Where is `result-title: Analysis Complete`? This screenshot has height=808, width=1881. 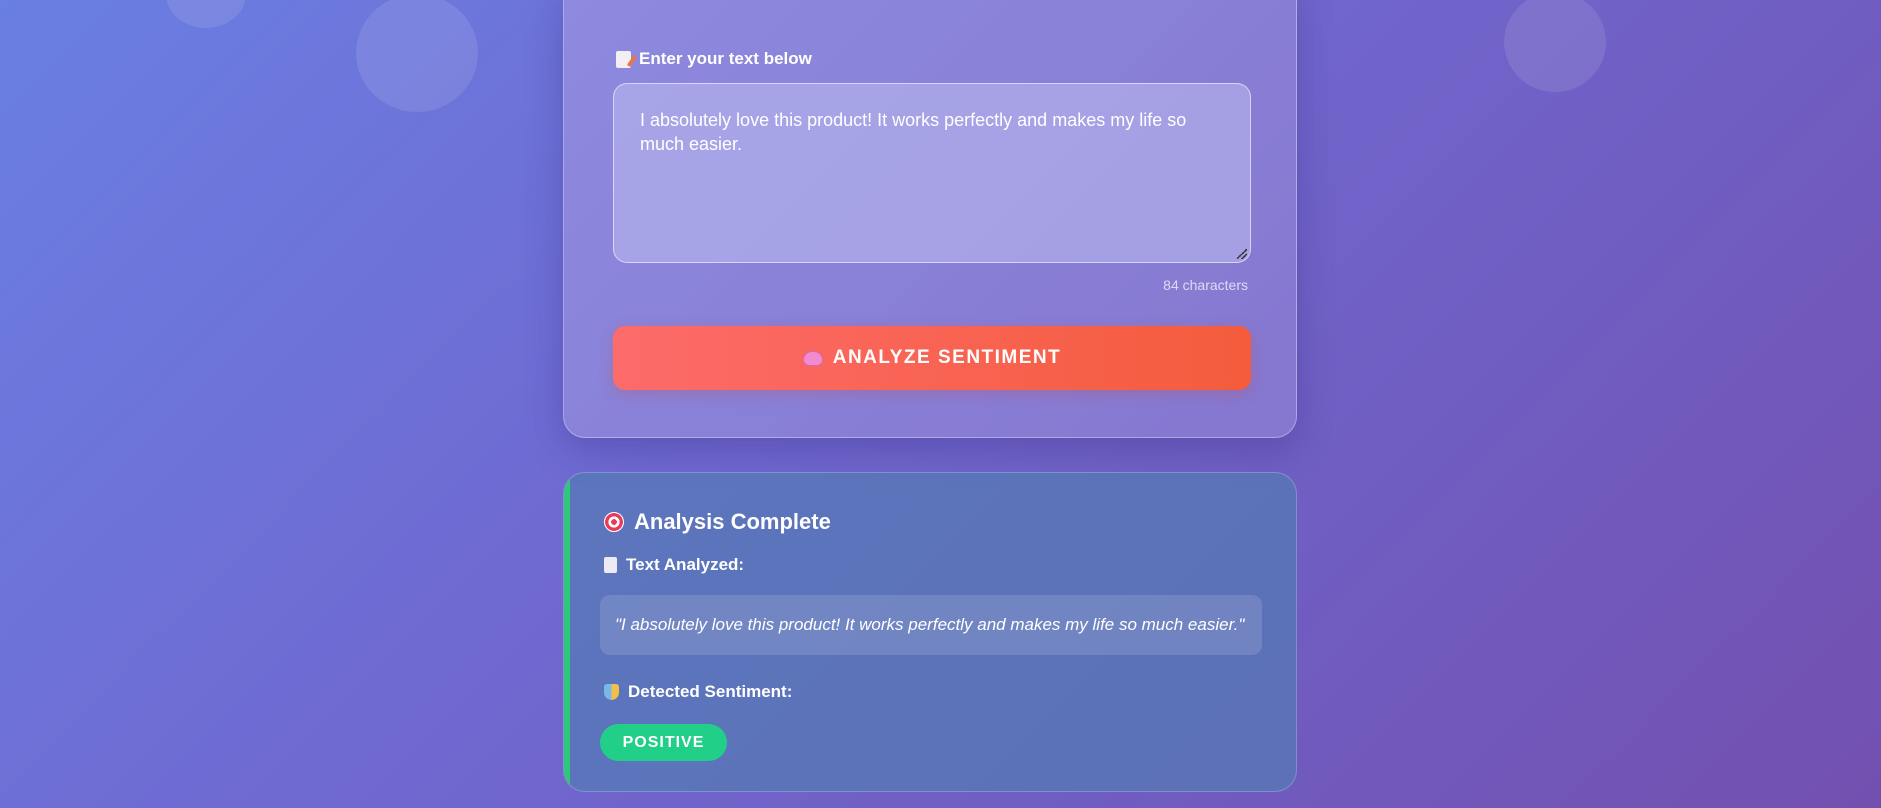
result-title: Analysis Complete is located at coordinates (717, 522).